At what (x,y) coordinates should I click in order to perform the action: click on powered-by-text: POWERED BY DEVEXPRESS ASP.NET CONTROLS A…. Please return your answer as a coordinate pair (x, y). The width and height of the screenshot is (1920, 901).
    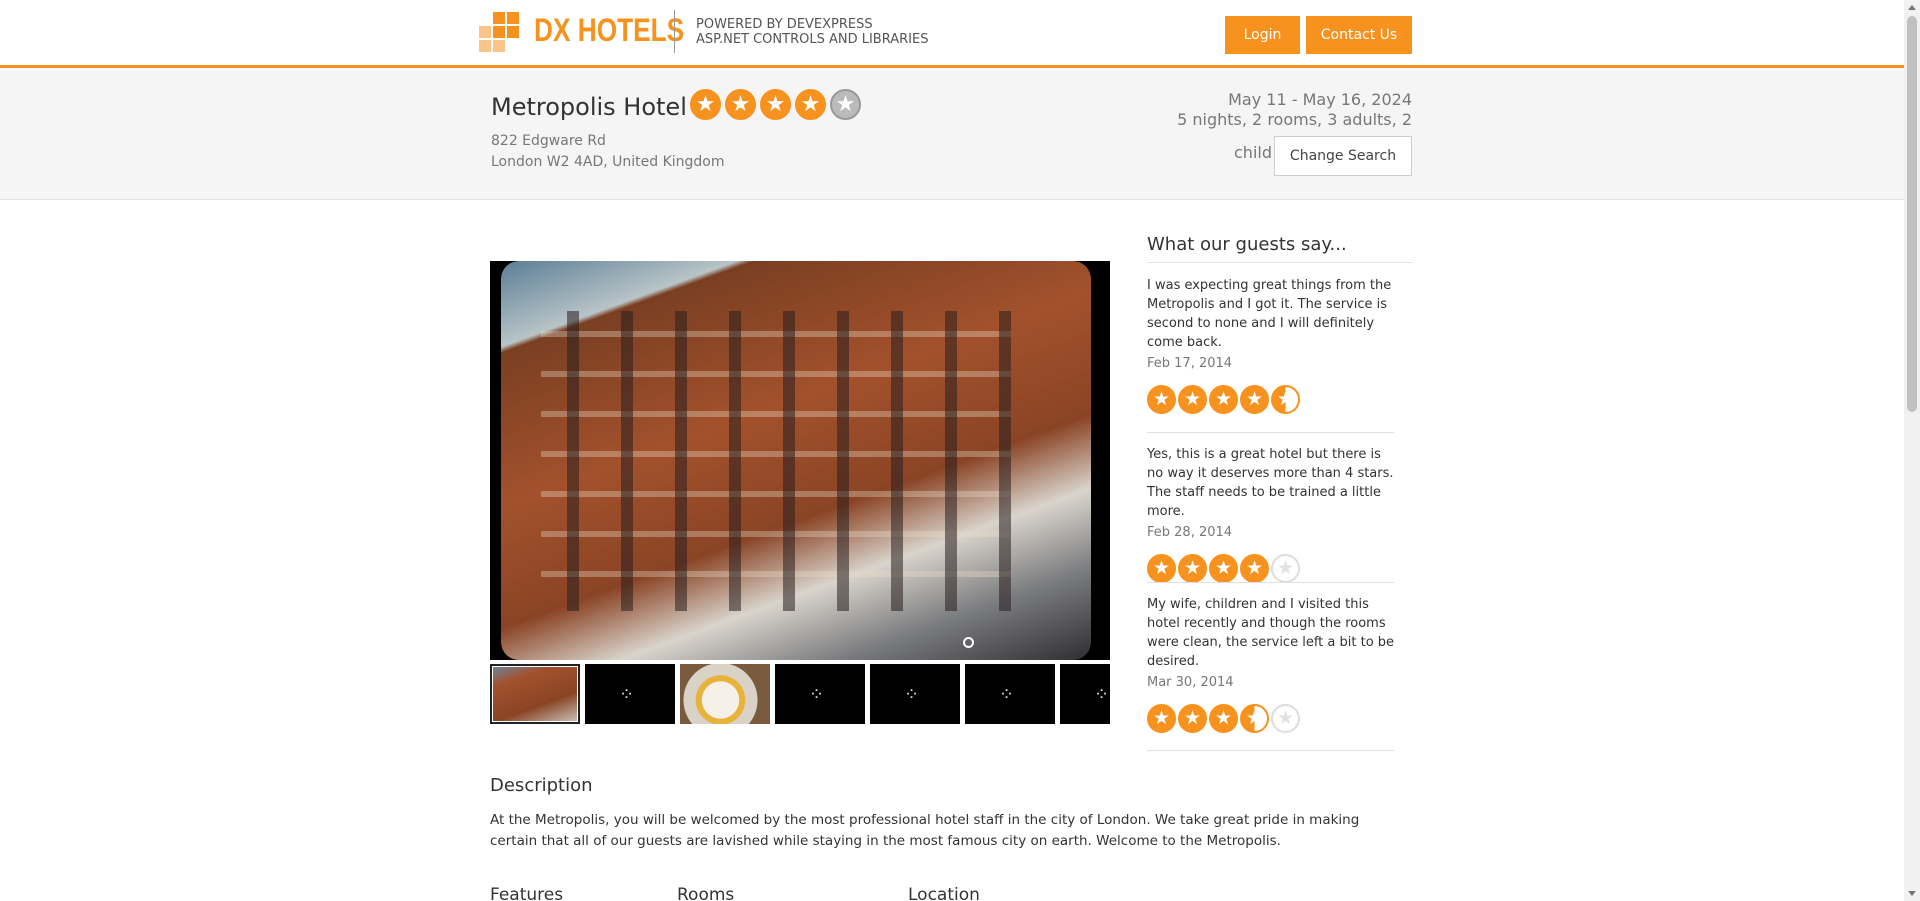
    Looking at the image, I should click on (812, 32).